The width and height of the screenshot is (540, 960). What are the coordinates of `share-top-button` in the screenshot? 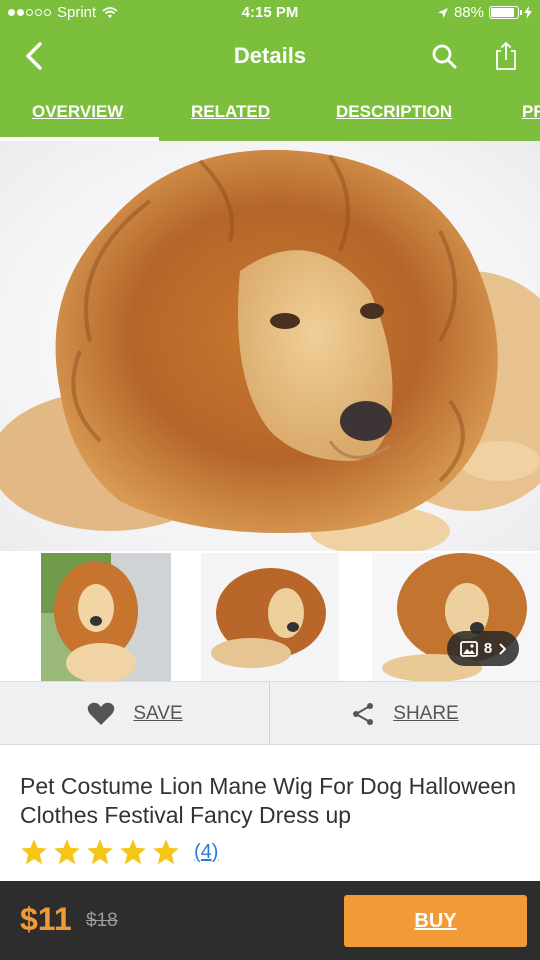 It's located at (506, 56).